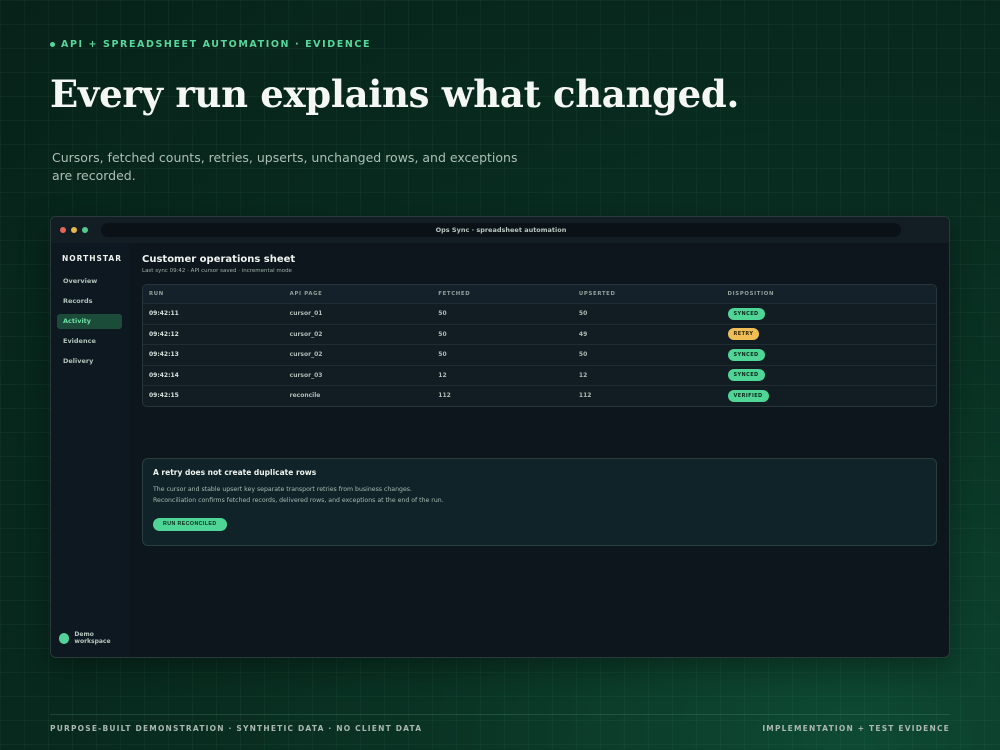  I want to click on sidebar-item-overview: Overview, so click(89, 281).